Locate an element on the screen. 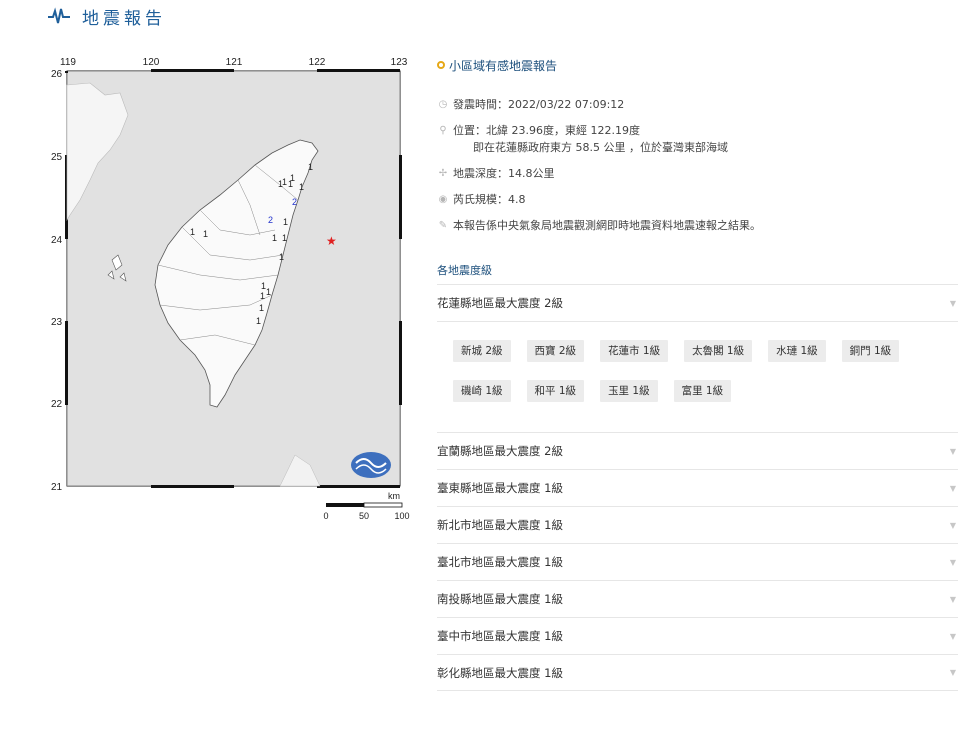 This screenshot has width=958, height=735. left-tick: 24 is located at coordinates (57, 240).